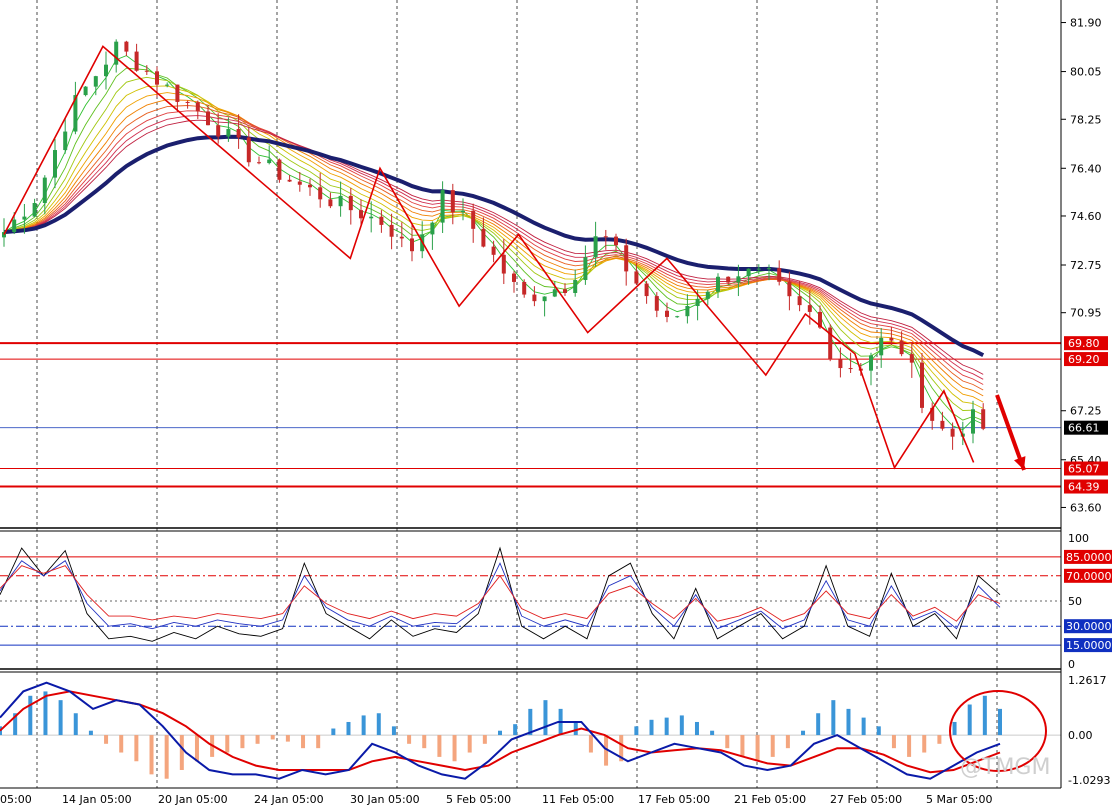 The width and height of the screenshot is (1115, 809). Describe the element at coordinates (1086, 216) in the screenshot. I see `y-tick-label: 74.60` at that location.